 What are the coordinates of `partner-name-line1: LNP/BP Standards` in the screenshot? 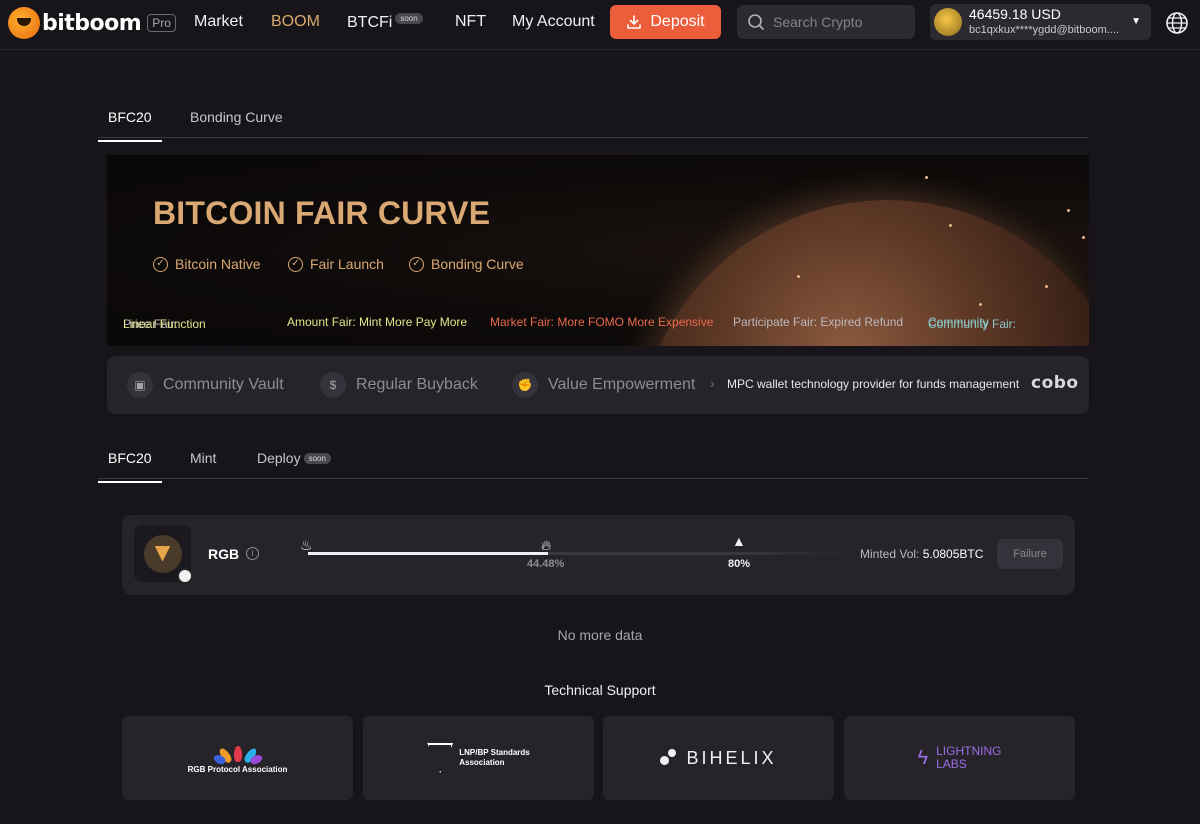 It's located at (494, 752).